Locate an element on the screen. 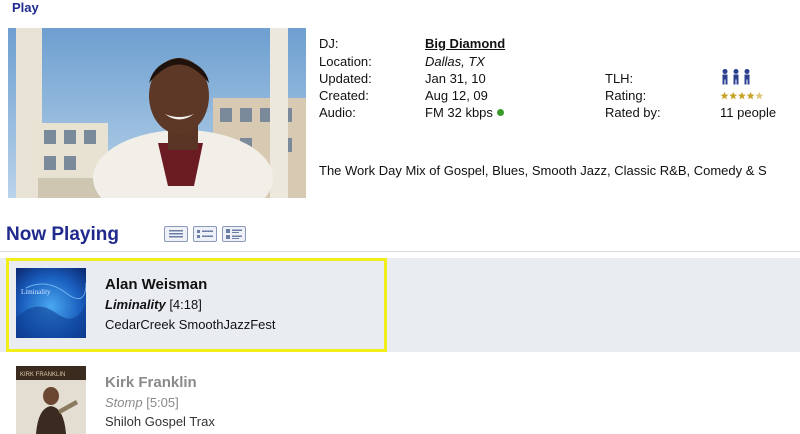 The width and height of the screenshot is (800, 434). audio-label: Audio: is located at coordinates (337, 112).